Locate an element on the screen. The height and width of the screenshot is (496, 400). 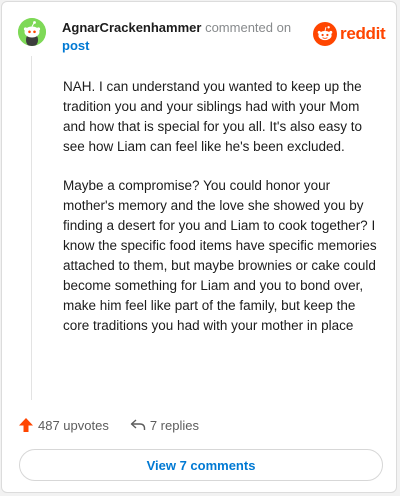
post-link: post is located at coordinates (75, 45).